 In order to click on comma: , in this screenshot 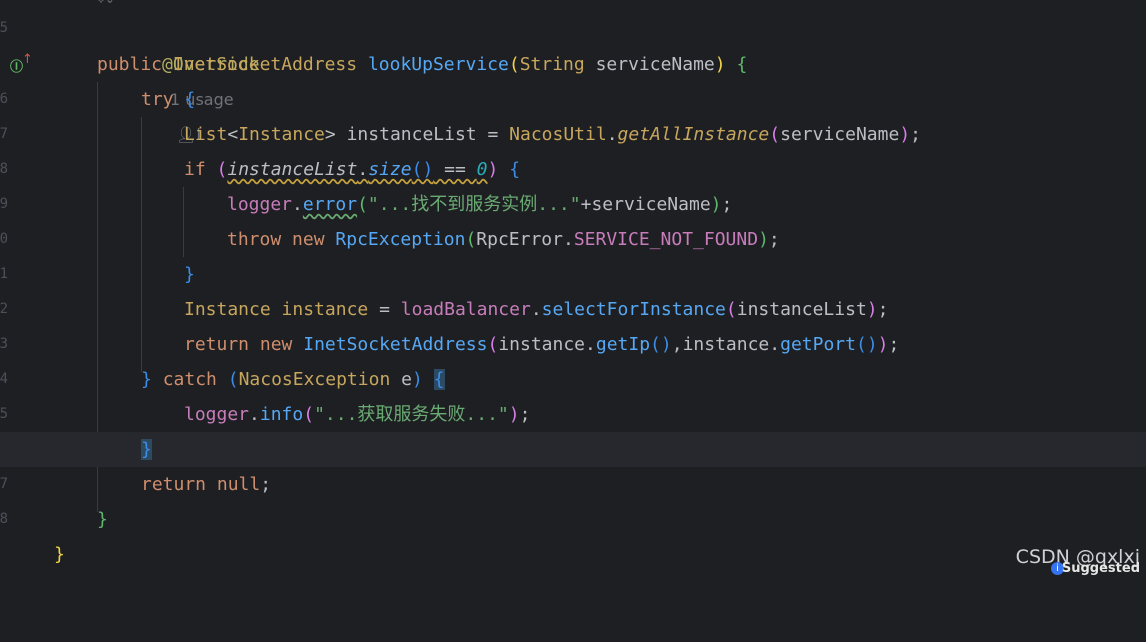, I will do `click(677, 344)`.